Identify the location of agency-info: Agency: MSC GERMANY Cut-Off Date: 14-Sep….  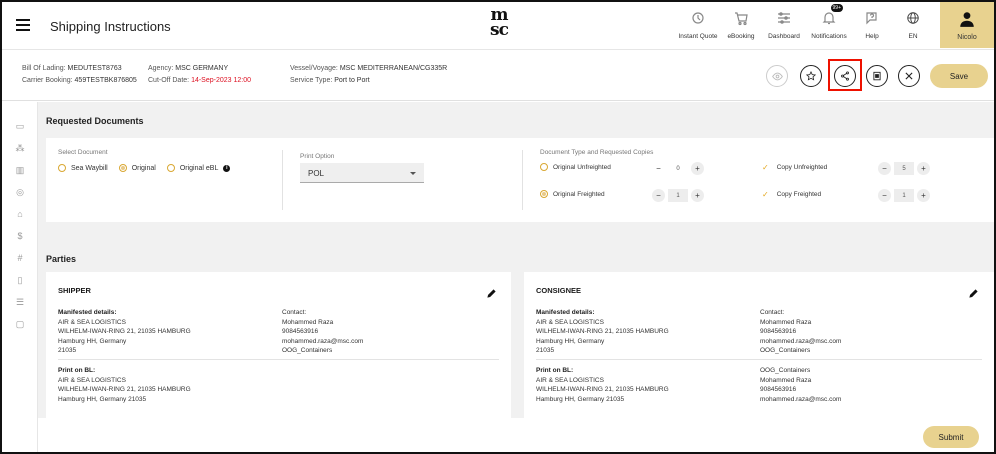
(199, 74).